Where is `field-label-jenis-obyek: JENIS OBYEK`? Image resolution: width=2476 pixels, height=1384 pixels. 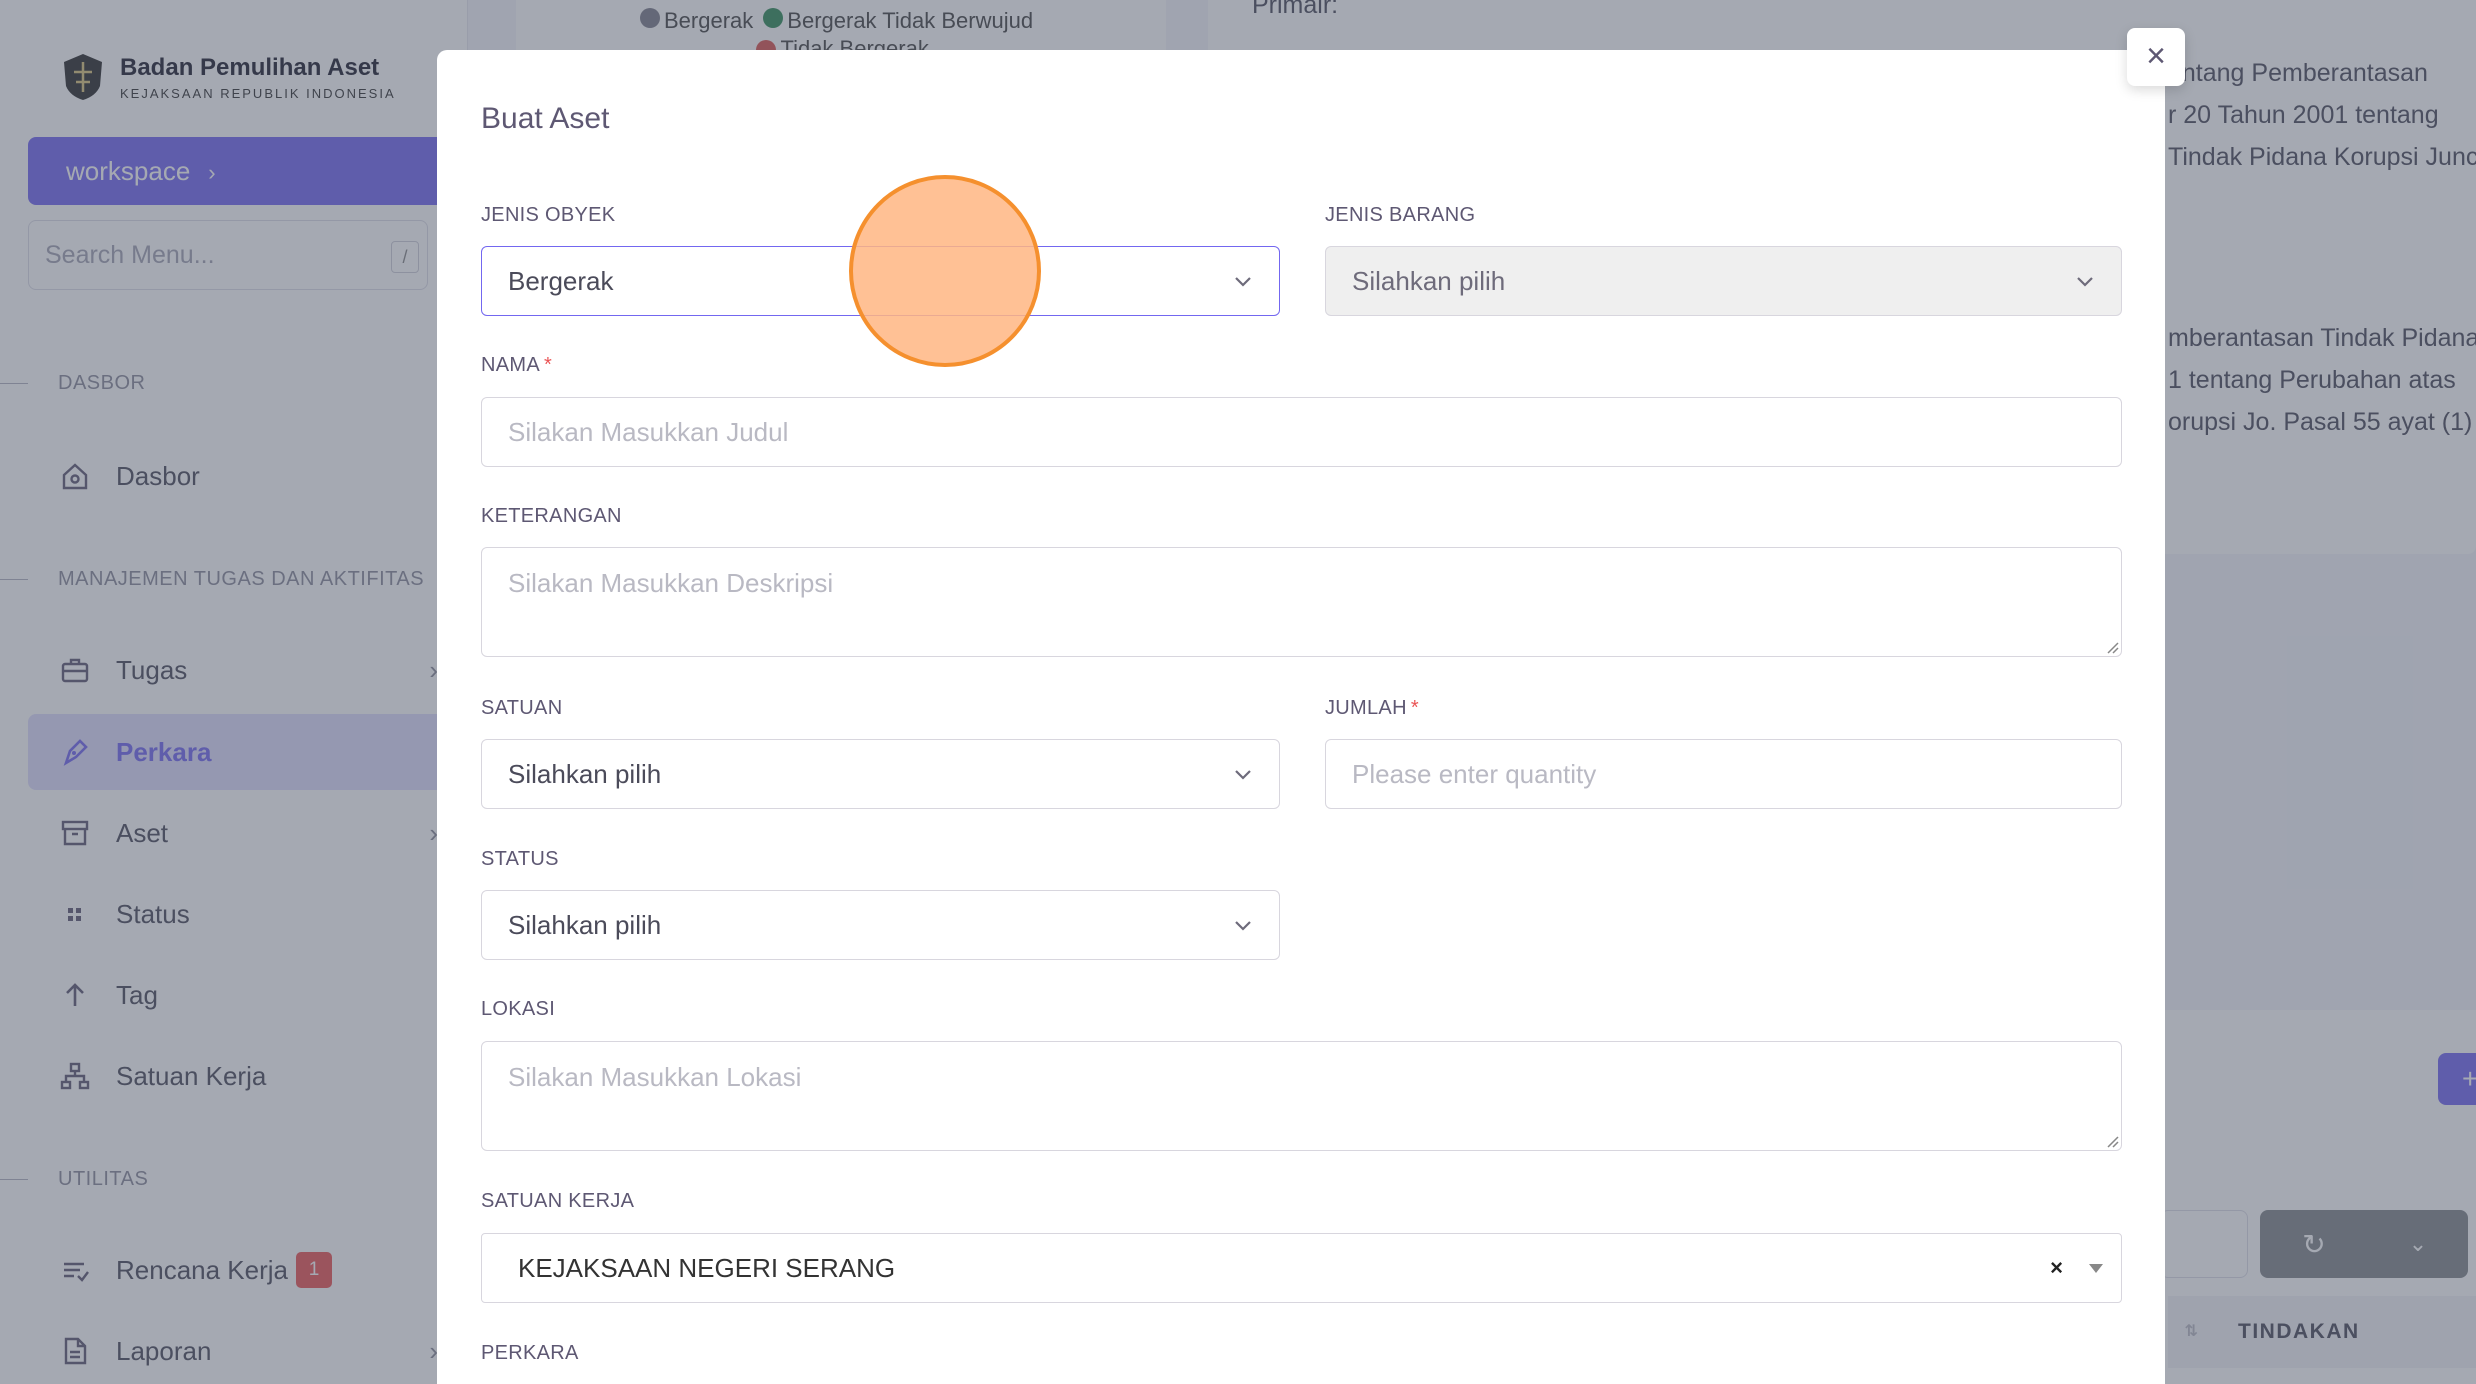 field-label-jenis-obyek: JENIS OBYEK is located at coordinates (548, 215).